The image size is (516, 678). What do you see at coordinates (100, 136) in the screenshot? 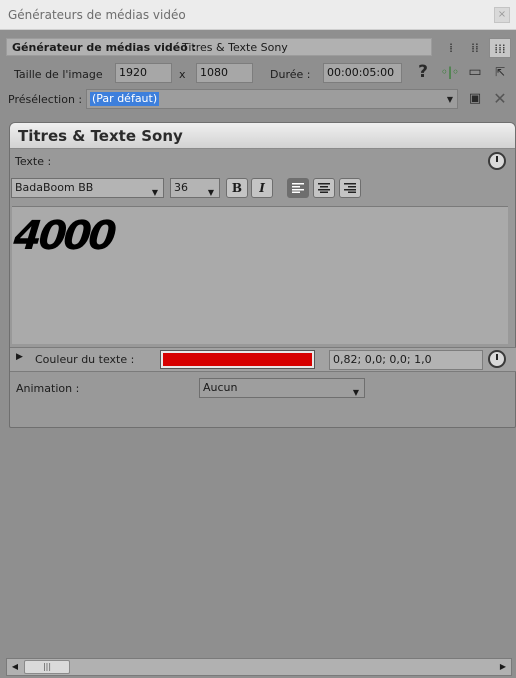
I see `panel-title: Titres & Texte Sony` at bounding box center [100, 136].